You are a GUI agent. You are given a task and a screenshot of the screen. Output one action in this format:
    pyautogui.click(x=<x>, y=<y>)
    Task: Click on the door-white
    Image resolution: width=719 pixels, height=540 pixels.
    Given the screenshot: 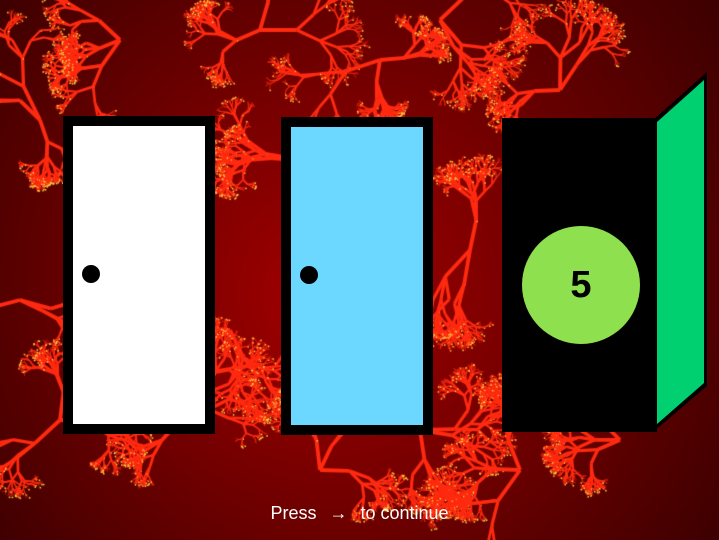 What is the action you would take?
    pyautogui.click(x=139, y=275)
    